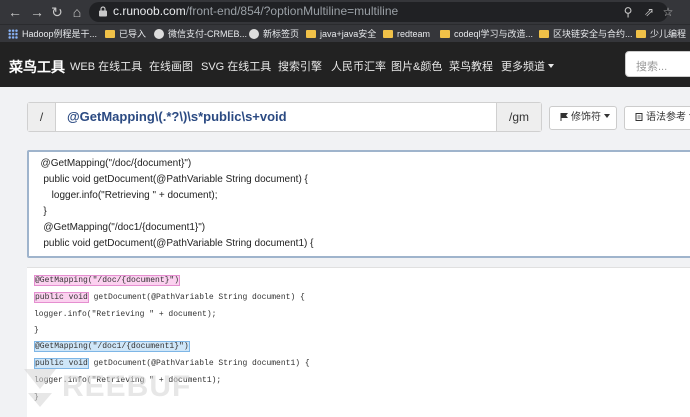 Image resolution: width=690 pixels, height=417 pixels. I want to click on nav-online-draw: 在线画图, so click(171, 66).